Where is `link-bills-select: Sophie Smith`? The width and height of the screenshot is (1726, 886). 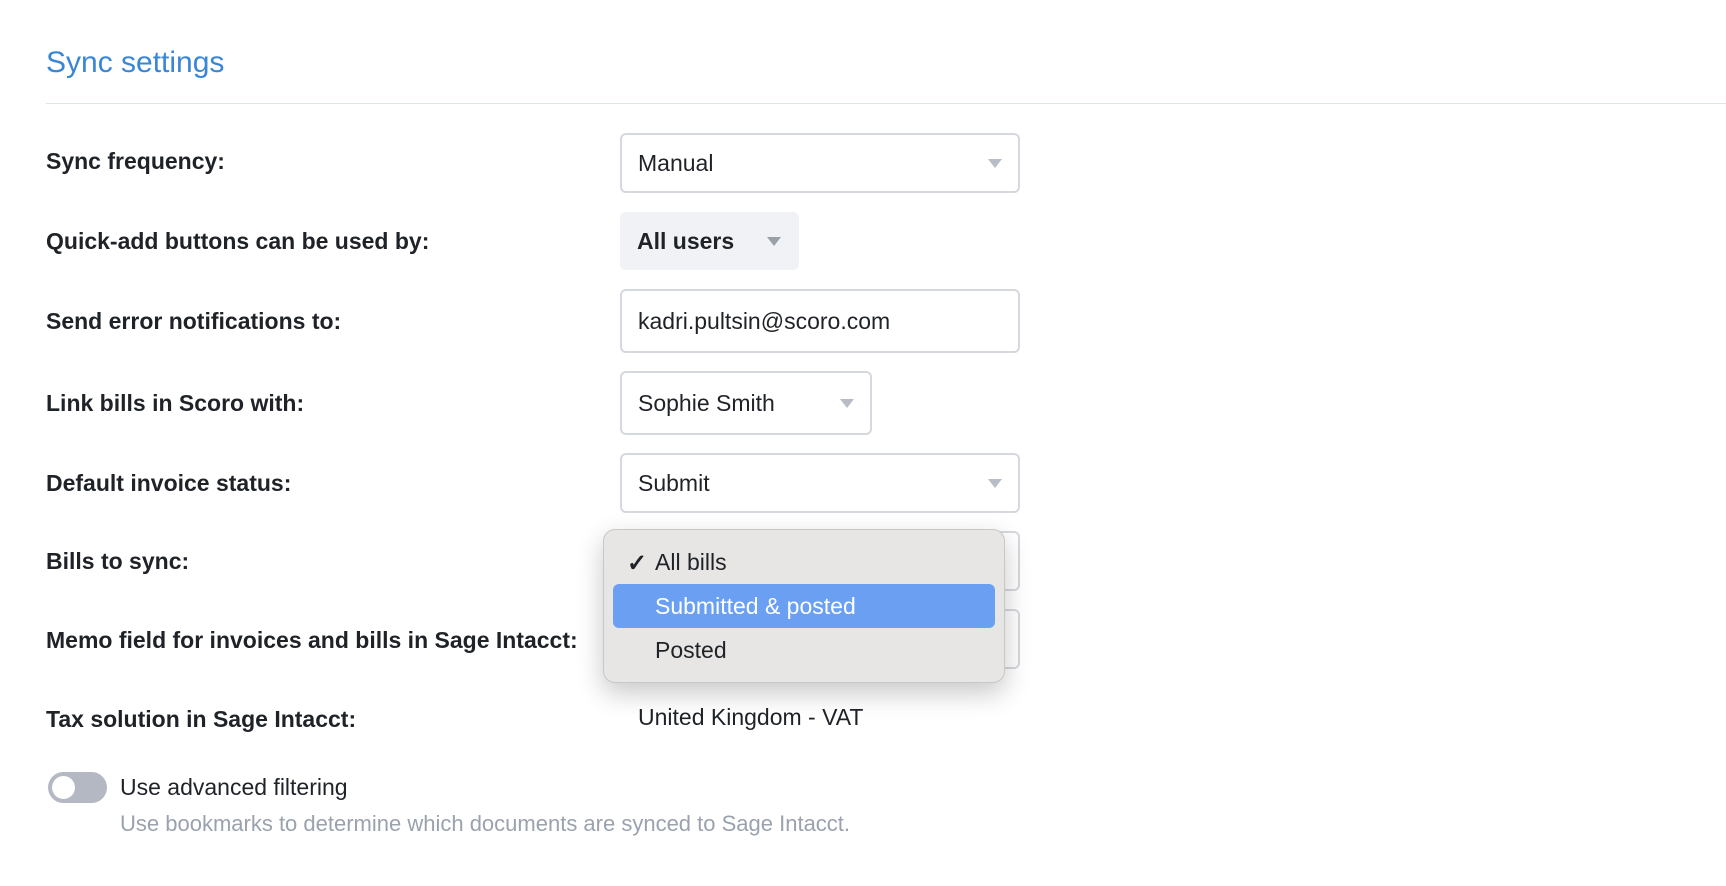 link-bills-select: Sophie Smith is located at coordinates (746, 403).